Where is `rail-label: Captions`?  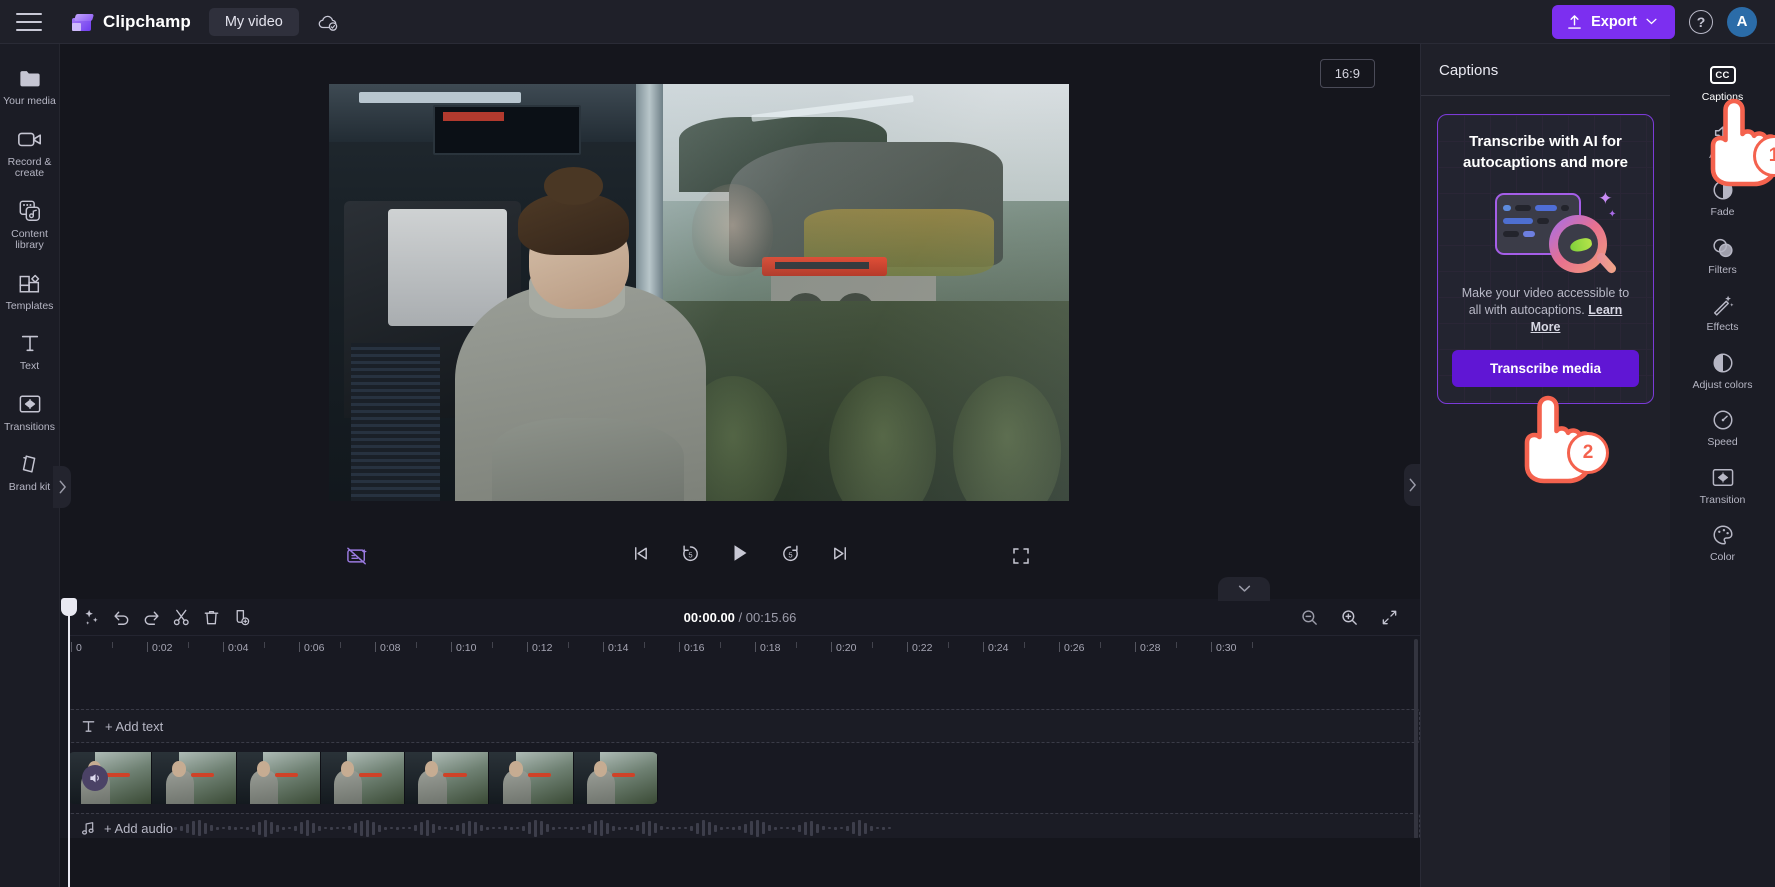 rail-label: Captions is located at coordinates (1722, 97).